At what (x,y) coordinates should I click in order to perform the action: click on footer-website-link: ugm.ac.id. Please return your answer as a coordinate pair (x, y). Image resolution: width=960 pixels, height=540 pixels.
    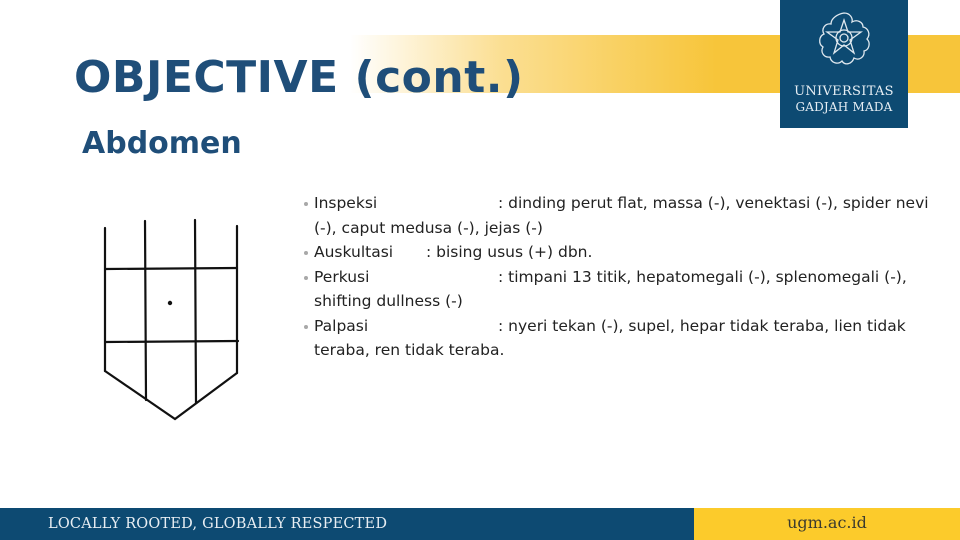
    Looking at the image, I should click on (827, 523).